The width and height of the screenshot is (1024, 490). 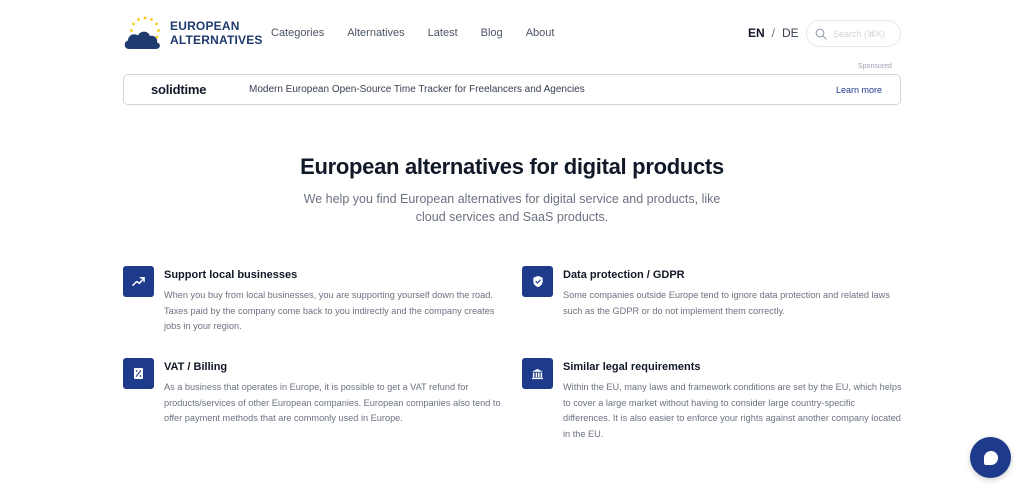 I want to click on language-switcher: EN / DE, so click(x=773, y=33).